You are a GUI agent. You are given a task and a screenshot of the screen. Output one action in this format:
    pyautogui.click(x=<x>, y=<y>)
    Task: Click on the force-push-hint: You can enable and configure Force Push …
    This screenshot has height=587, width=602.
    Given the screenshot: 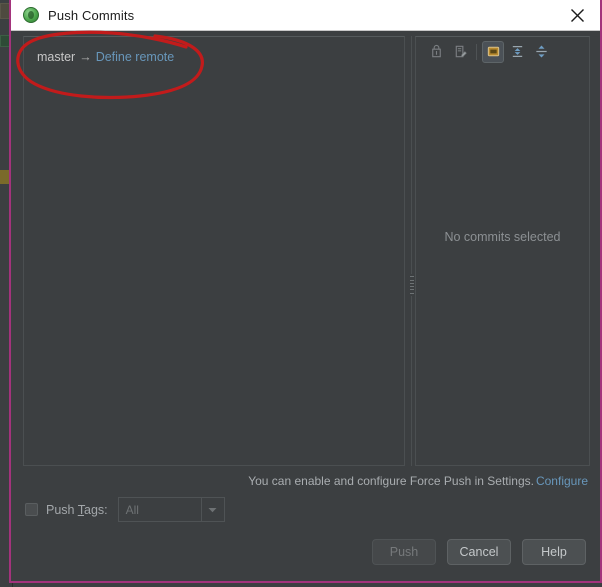 What is the action you would take?
    pyautogui.click(x=418, y=481)
    